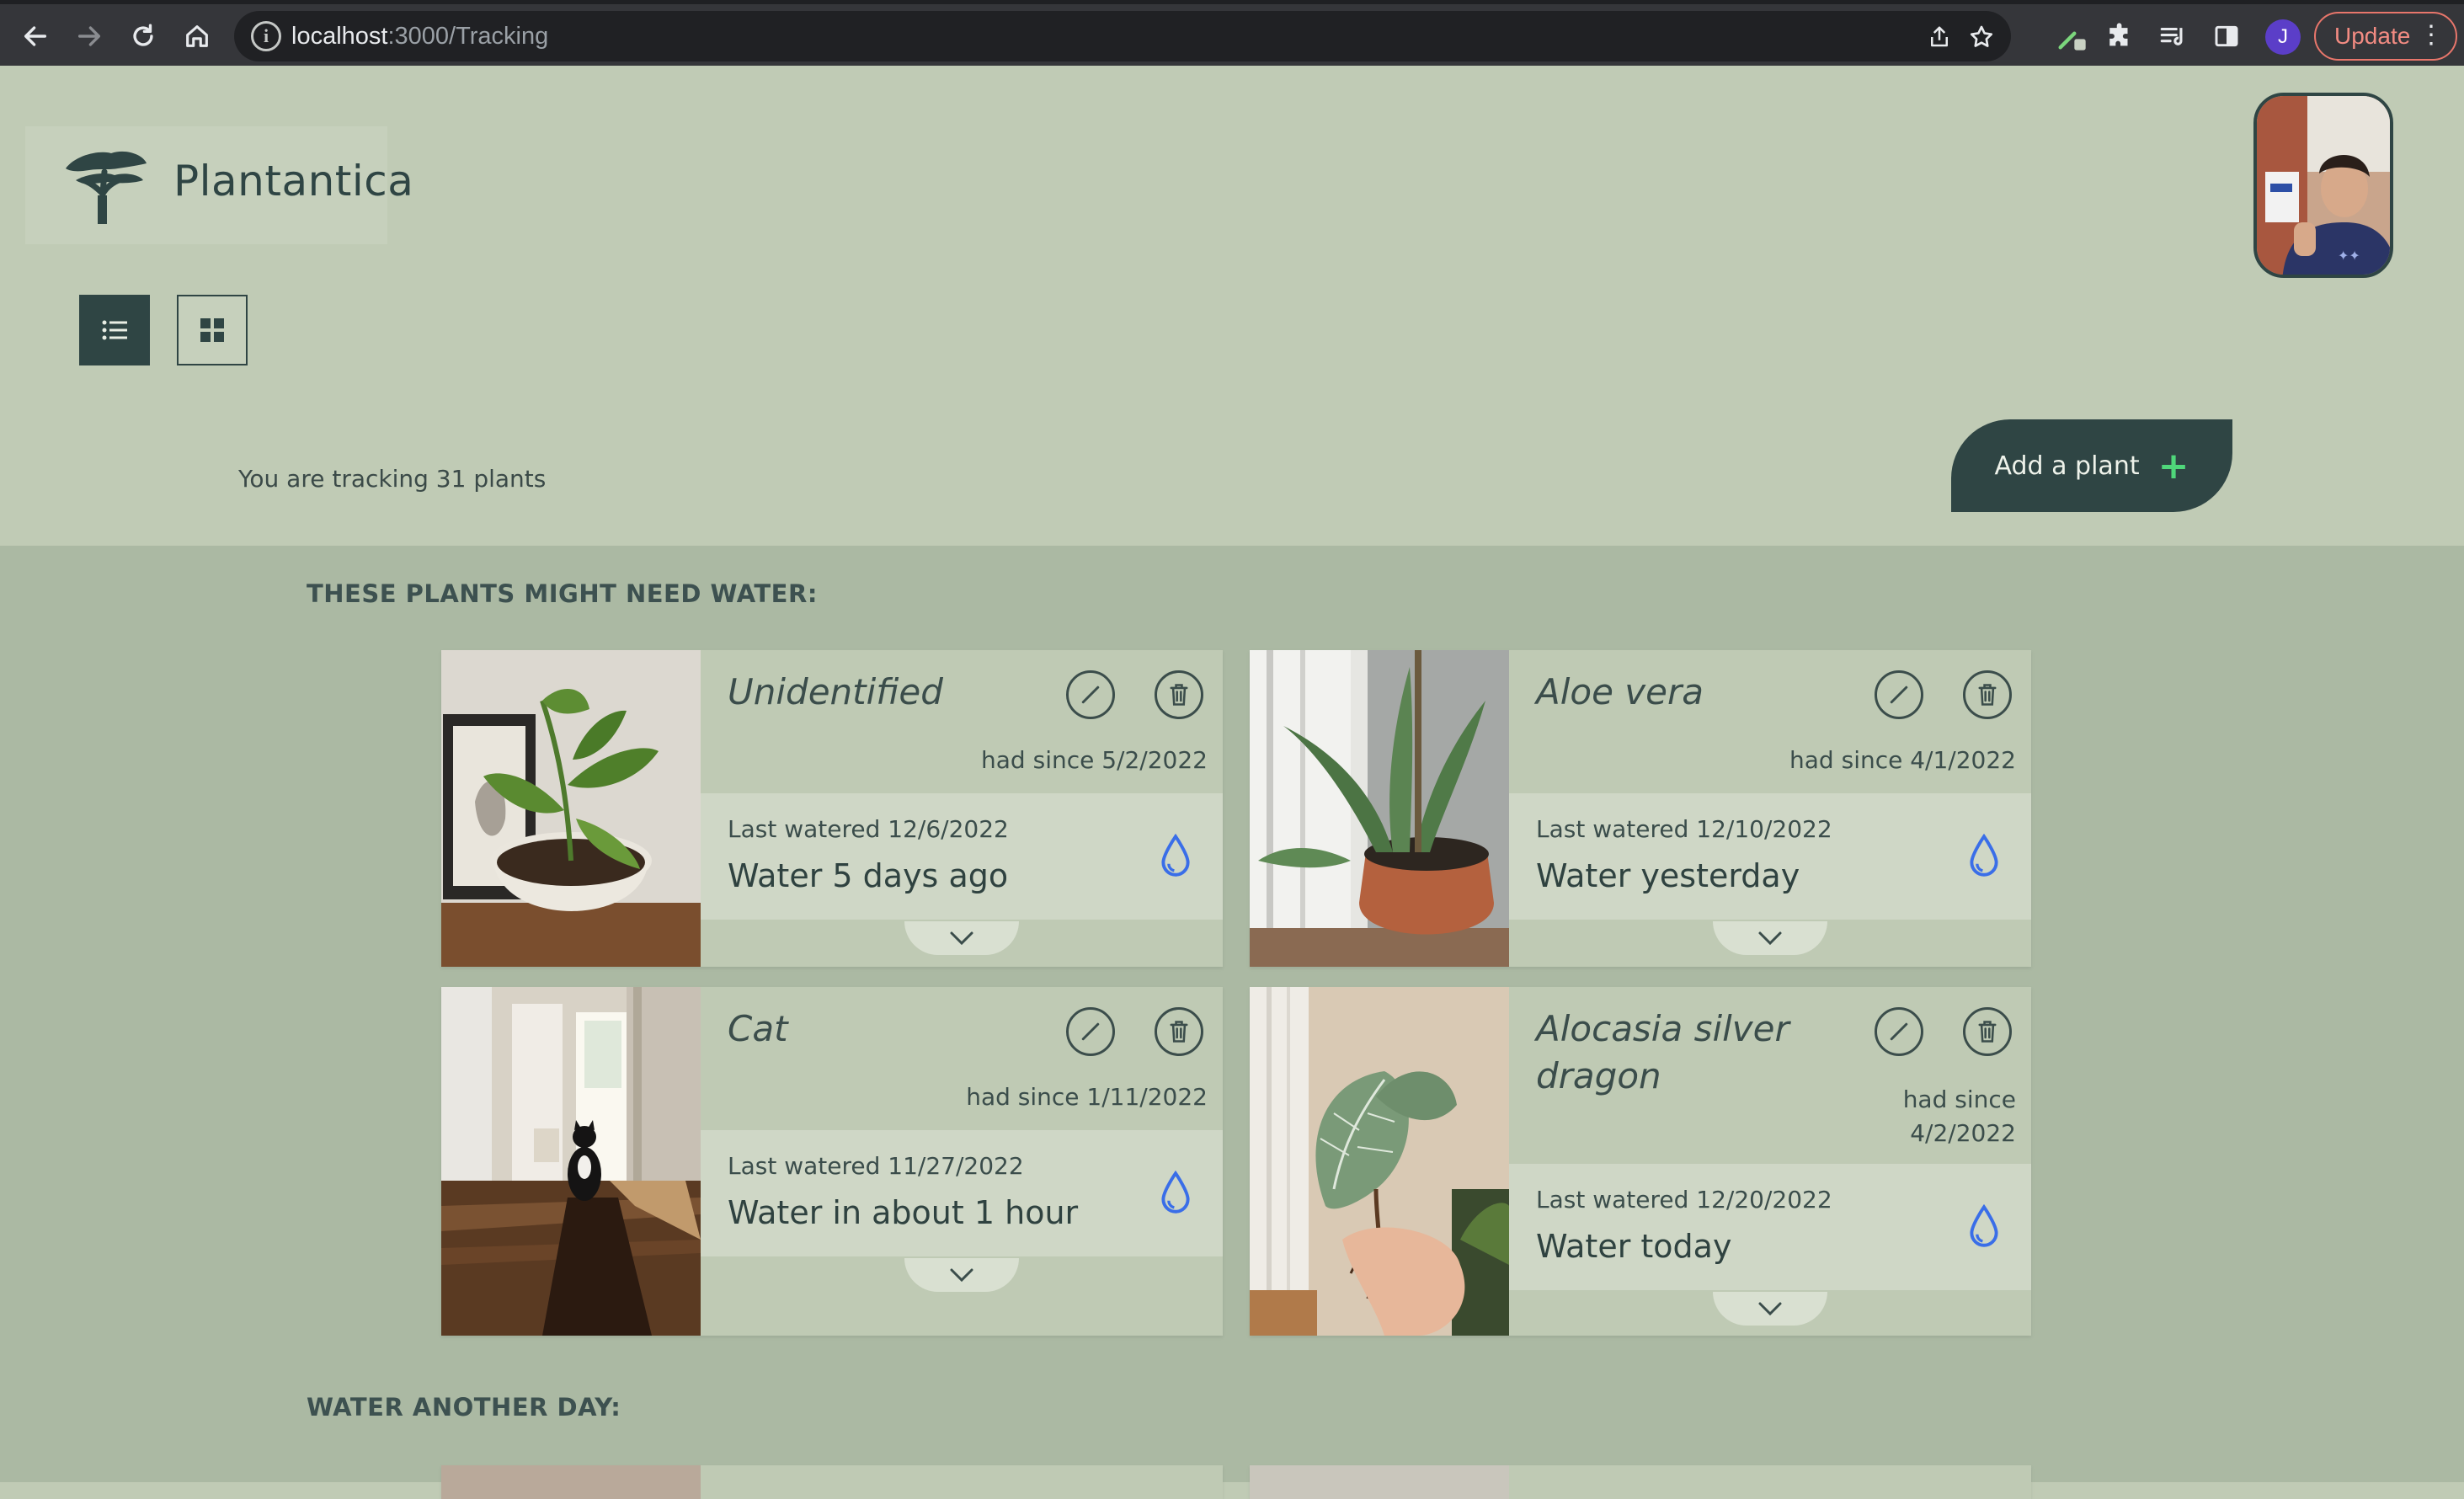 The image size is (2464, 1499). Describe the element at coordinates (2071, 36) in the screenshot. I see `eyedropper-extension-icon` at that location.